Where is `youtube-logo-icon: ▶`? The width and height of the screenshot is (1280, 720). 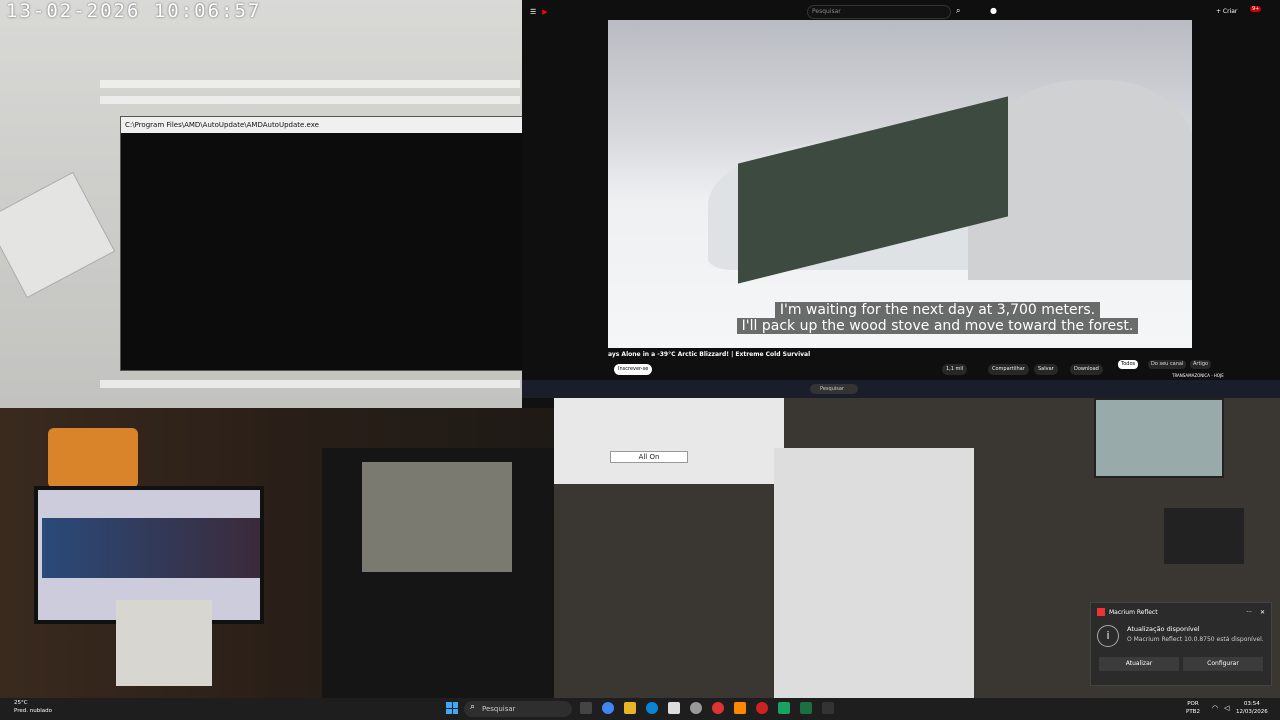 youtube-logo-icon: ▶ is located at coordinates (544, 12).